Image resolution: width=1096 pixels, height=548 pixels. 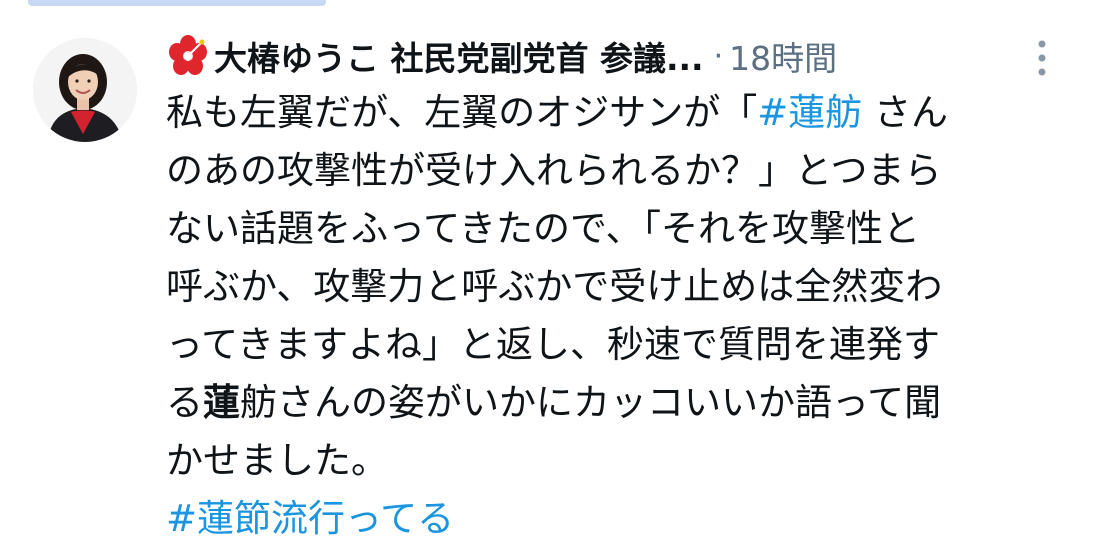 I want to click on tweet-timestamp: 18時間, so click(x=783, y=56).